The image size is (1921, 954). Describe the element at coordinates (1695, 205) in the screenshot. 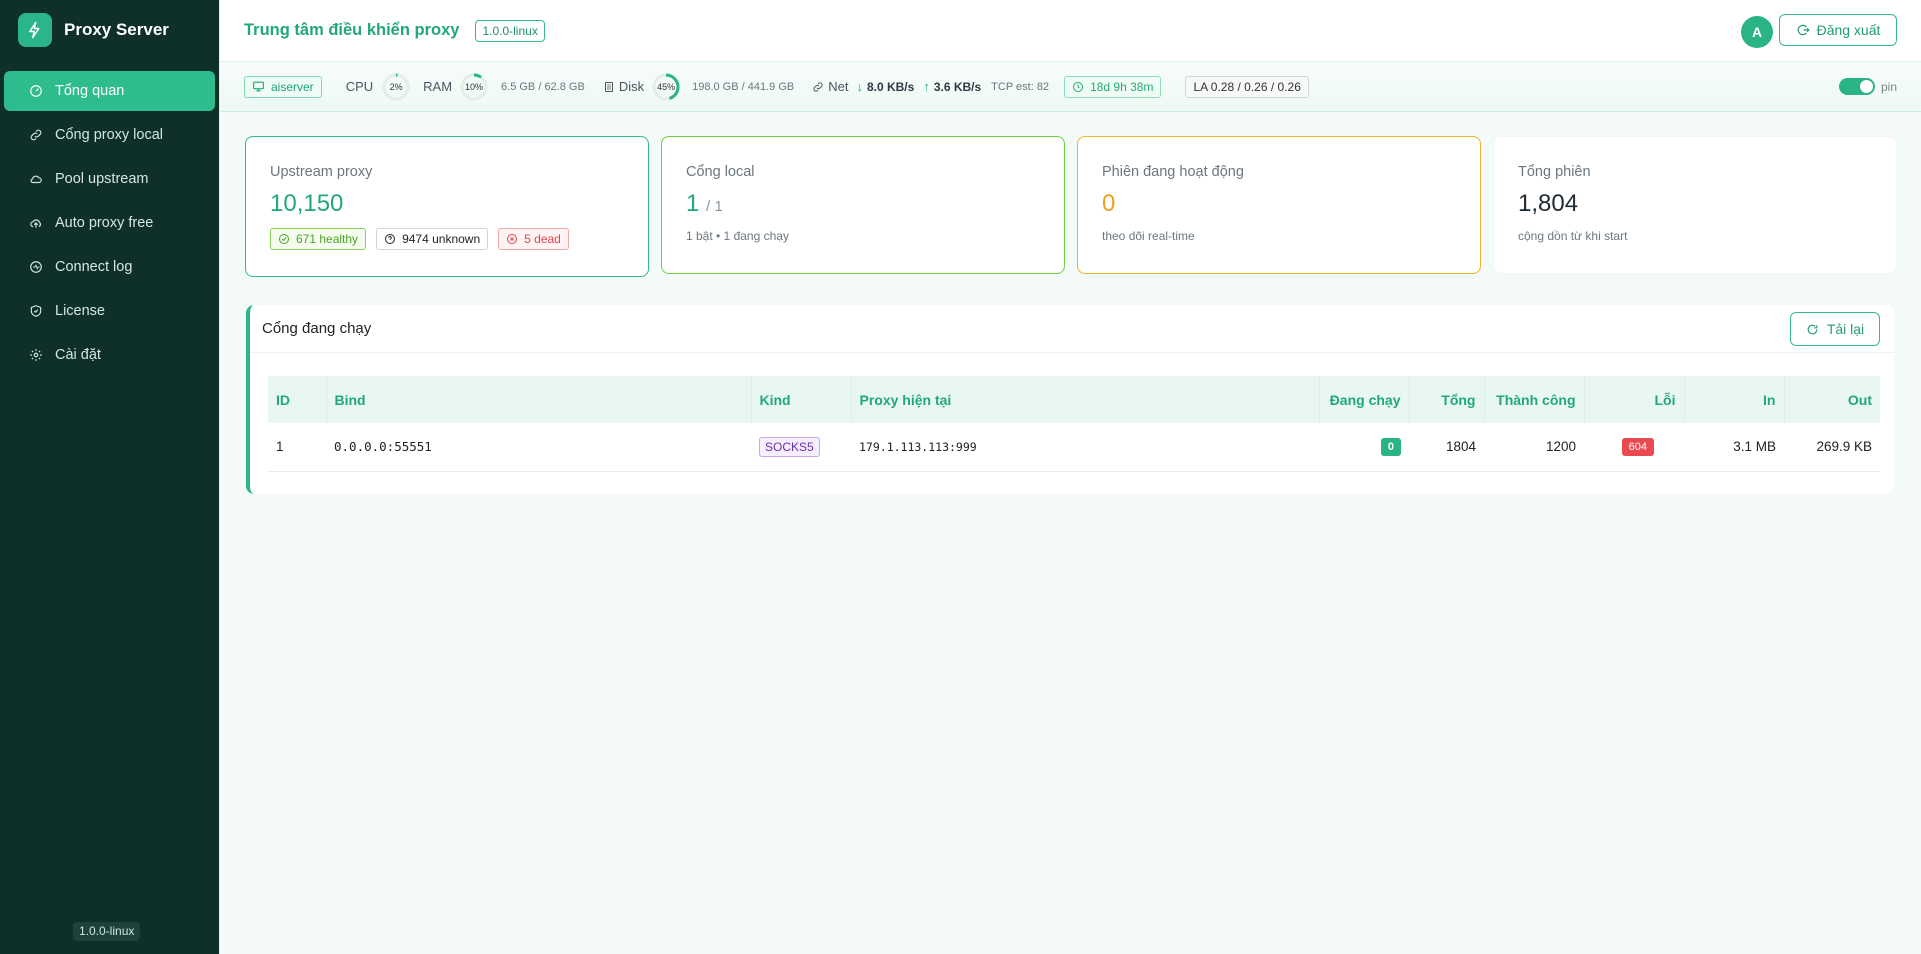

I see `total-sessions-card: Tổng phiên 1,804 cộng dồn từ khi start` at that location.